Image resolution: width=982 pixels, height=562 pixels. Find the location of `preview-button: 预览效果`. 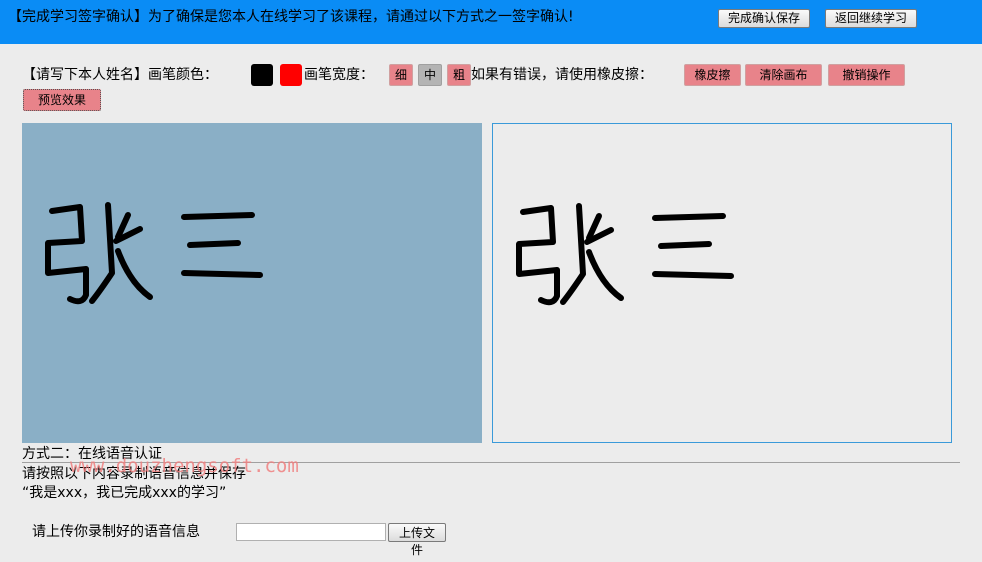

preview-button: 预览效果 is located at coordinates (62, 100).